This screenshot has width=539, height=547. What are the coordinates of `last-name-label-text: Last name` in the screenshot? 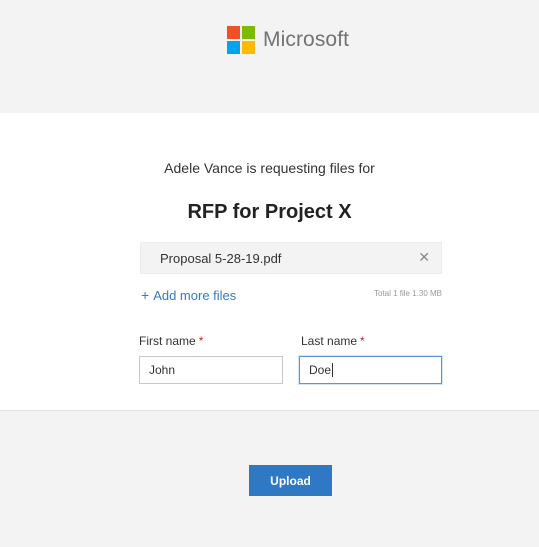 It's located at (329, 341).